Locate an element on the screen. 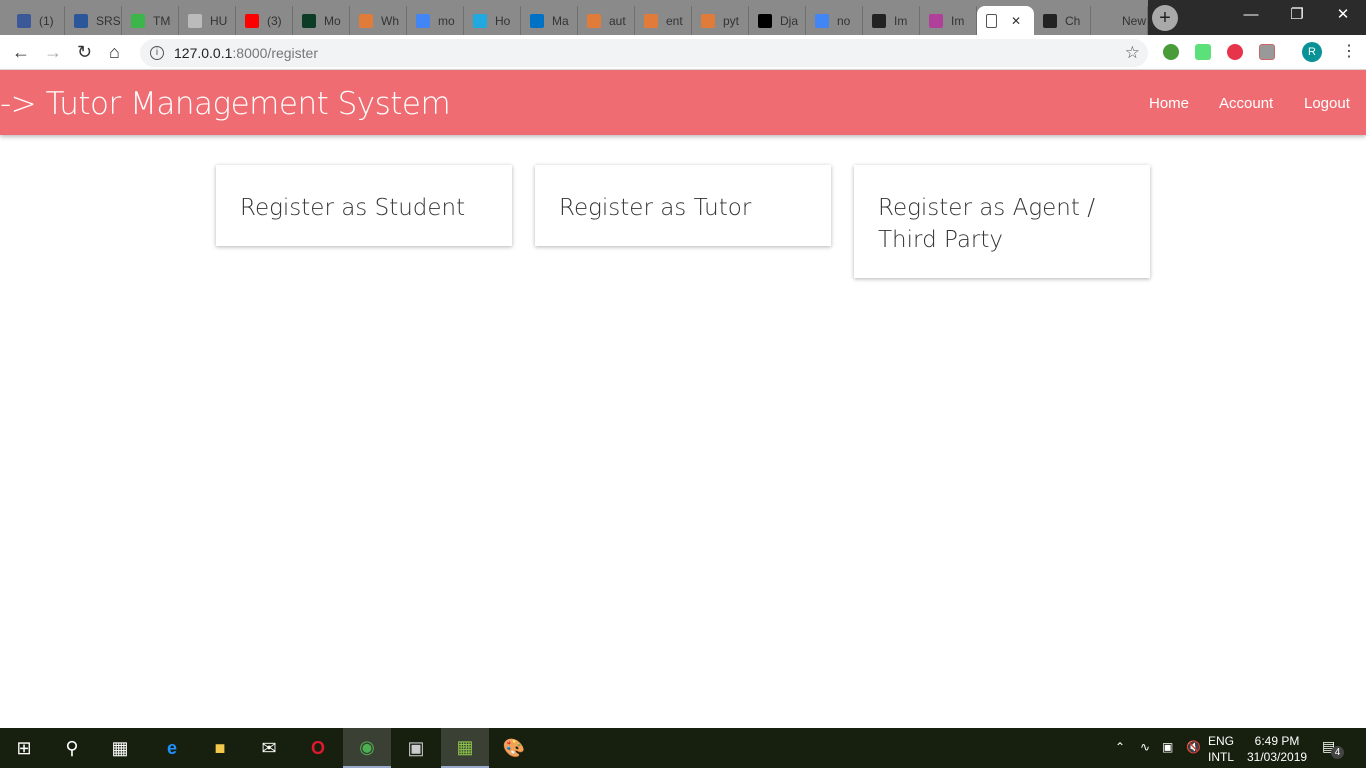 This screenshot has height=768, width=1366. battery-icon: ▣ is located at coordinates (1167, 747).